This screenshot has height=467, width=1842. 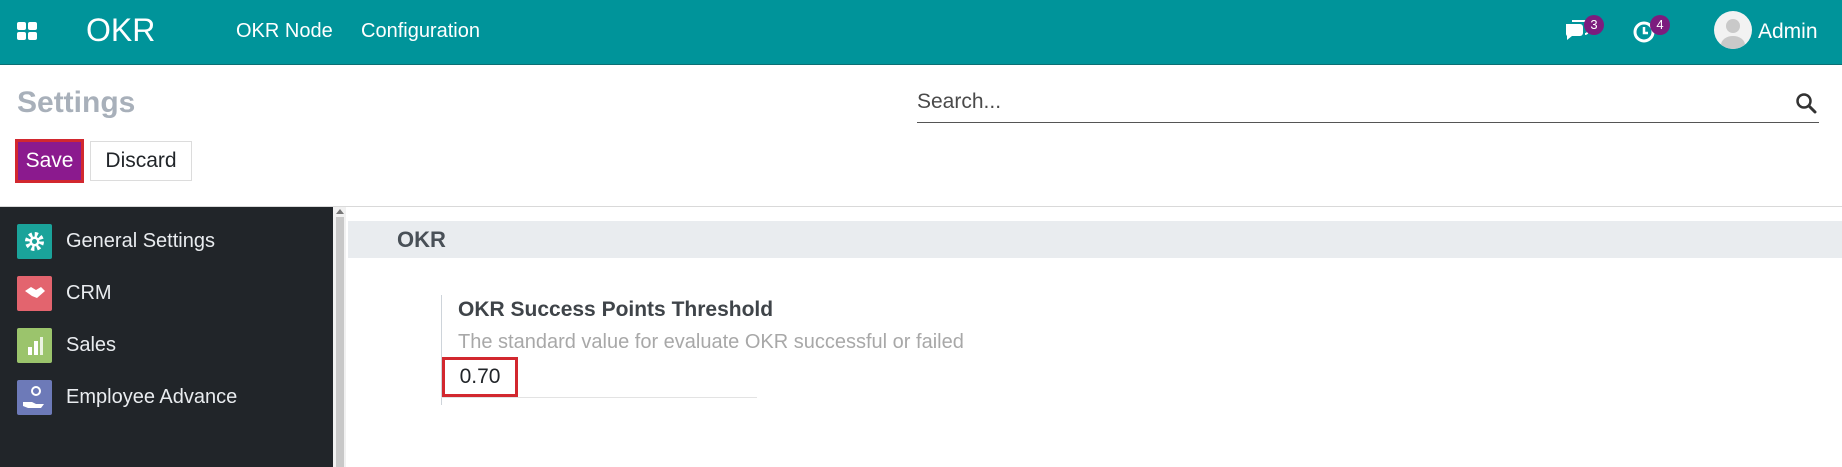 I want to click on section-title: OKR, so click(x=421, y=239).